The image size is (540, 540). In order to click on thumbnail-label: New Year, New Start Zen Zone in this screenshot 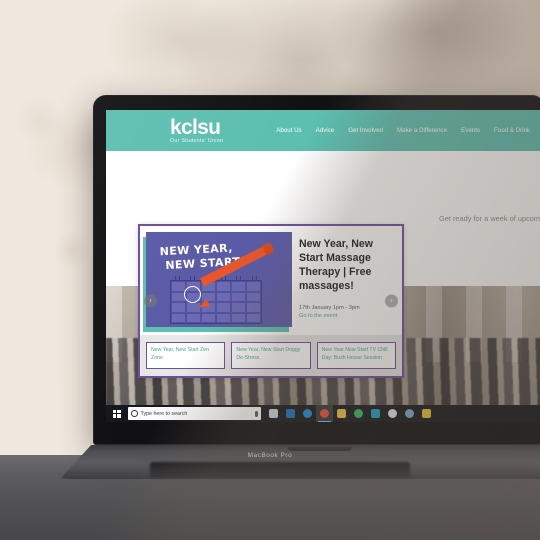, I will do `click(180, 354)`.